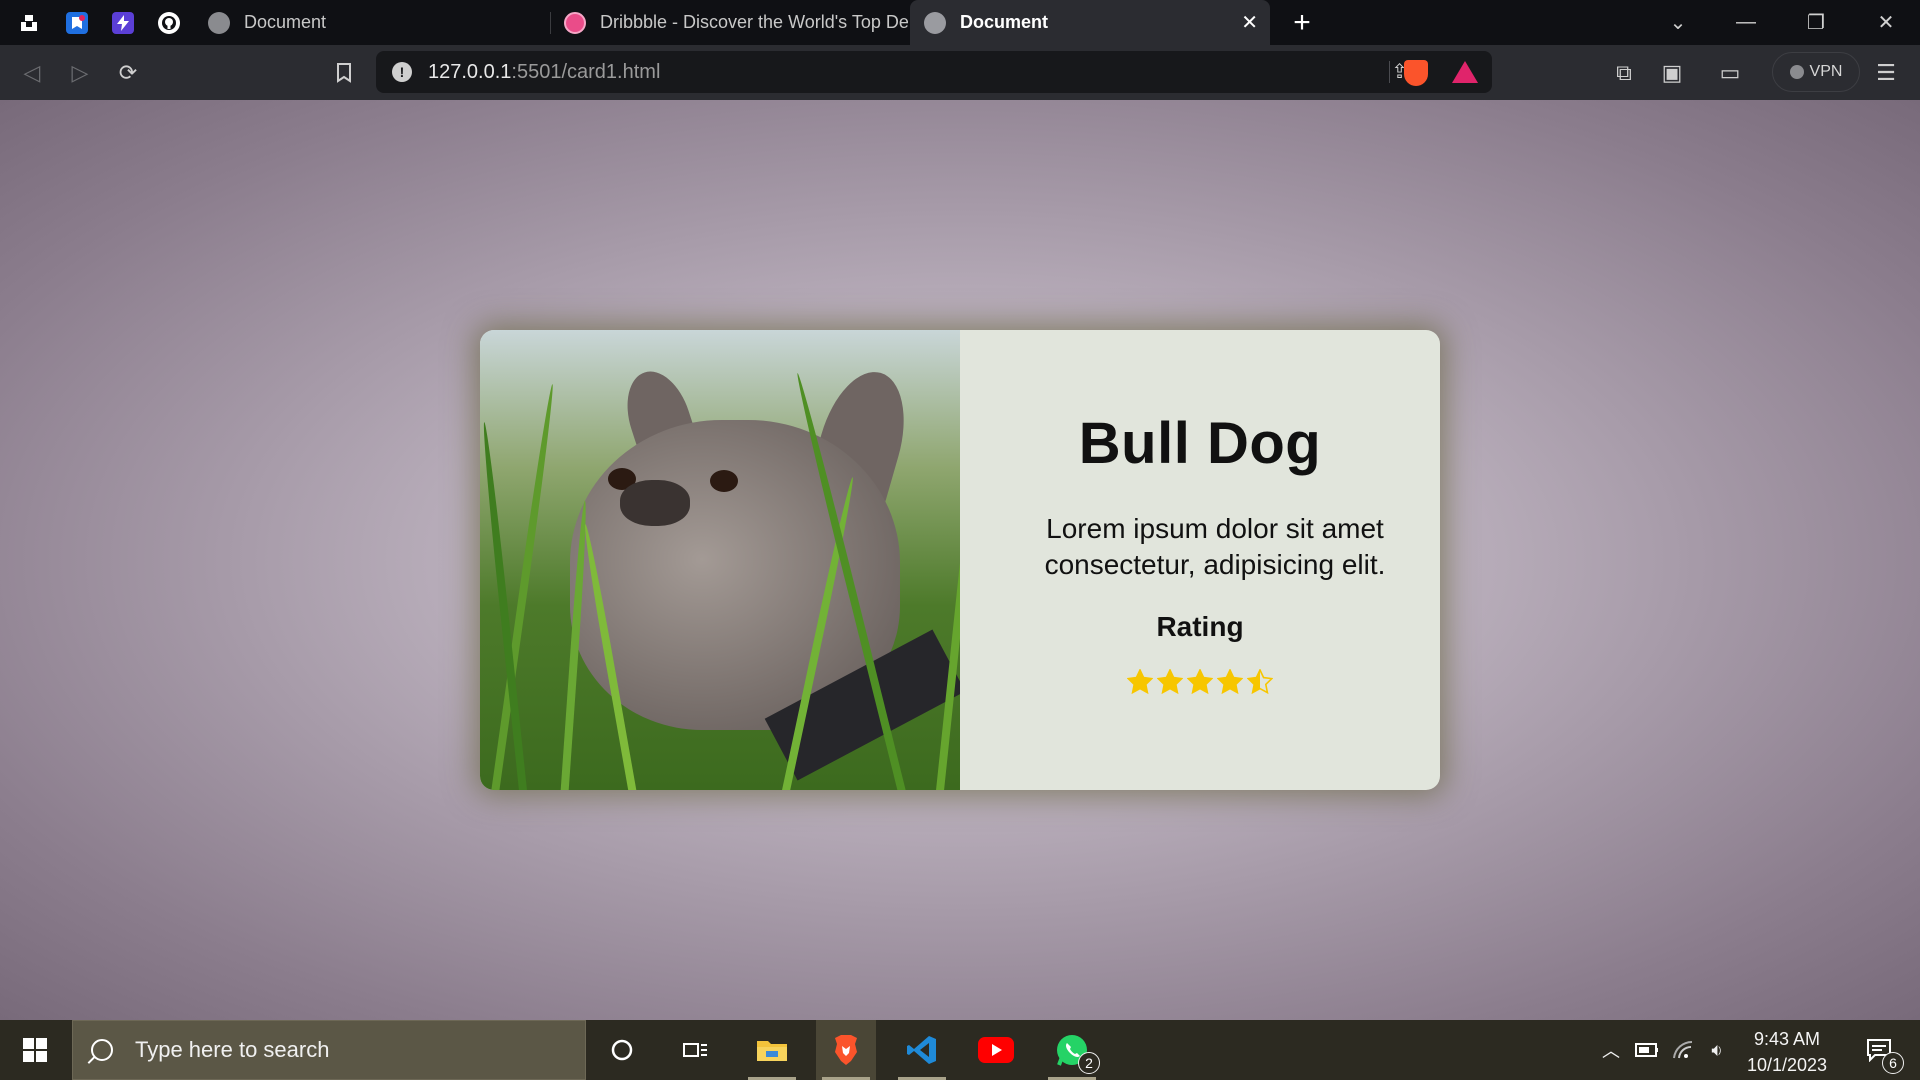 Image resolution: width=1920 pixels, height=1080 pixels. Describe the element at coordinates (232, 1049) in the screenshot. I see `search-placeholder: Type here to search` at that location.